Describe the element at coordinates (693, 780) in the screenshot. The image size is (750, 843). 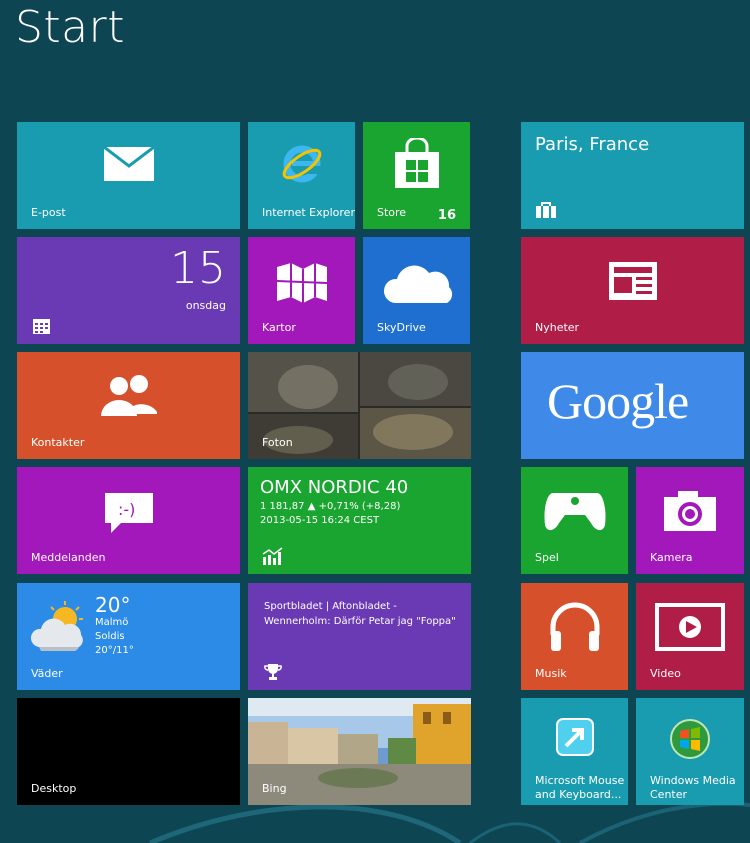
I see `tile-label-line1: Windows Media` at that location.